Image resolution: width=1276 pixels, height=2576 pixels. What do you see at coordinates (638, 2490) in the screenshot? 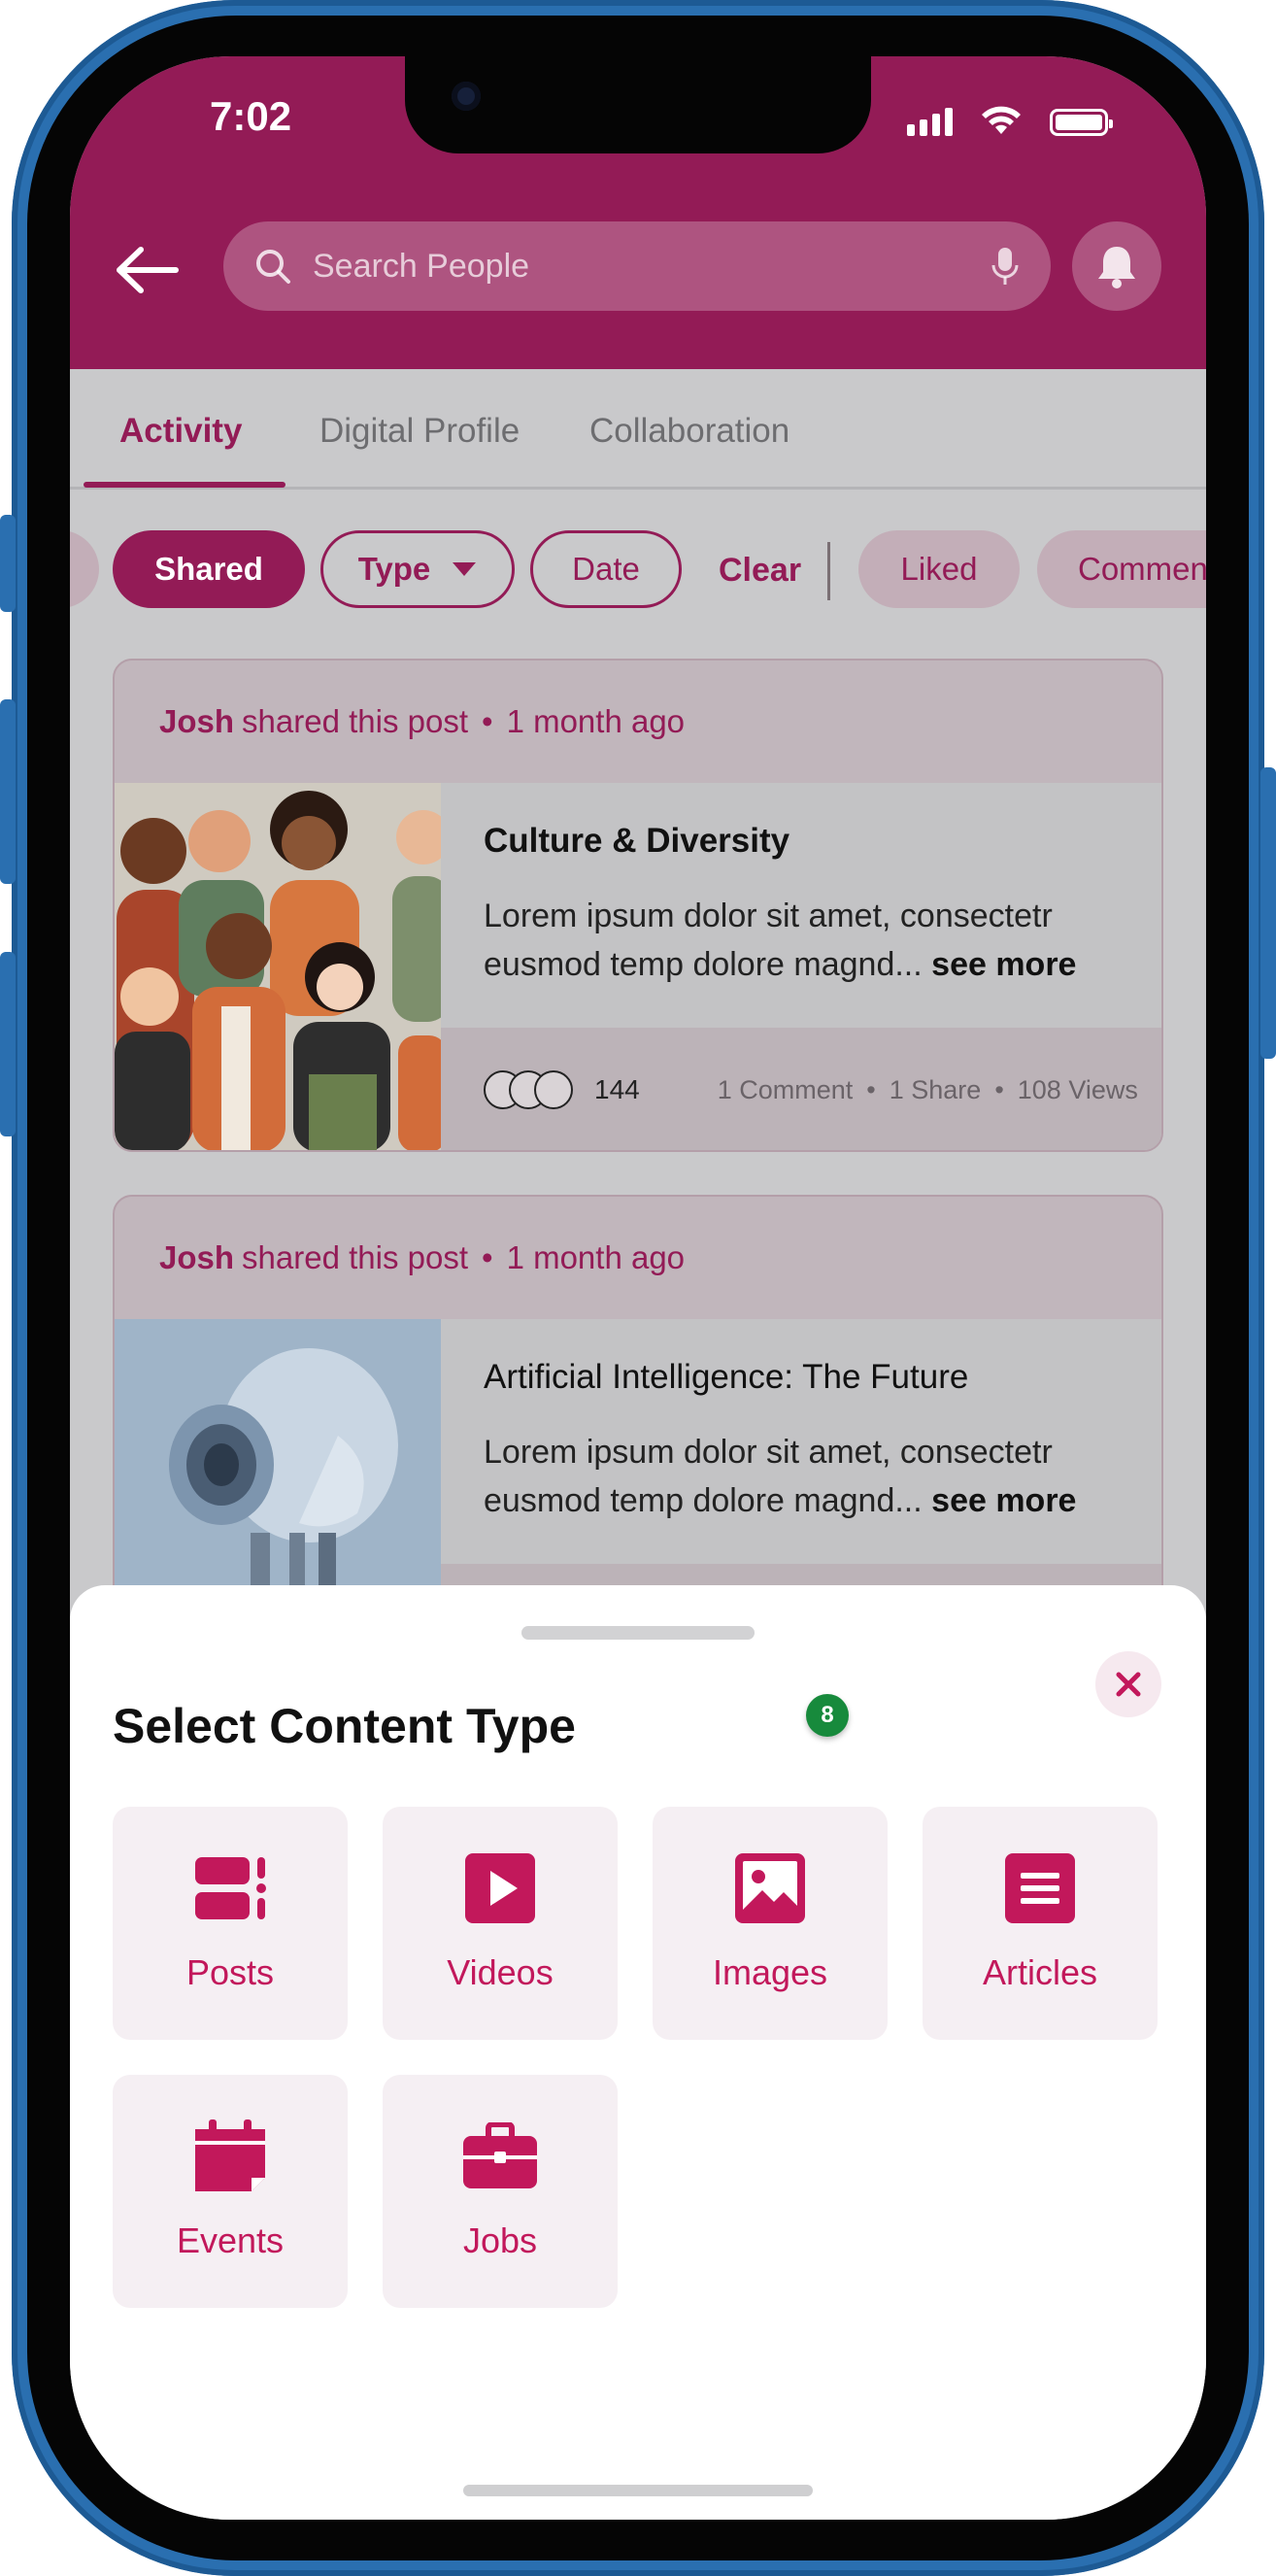
I see `home-indicator` at bounding box center [638, 2490].